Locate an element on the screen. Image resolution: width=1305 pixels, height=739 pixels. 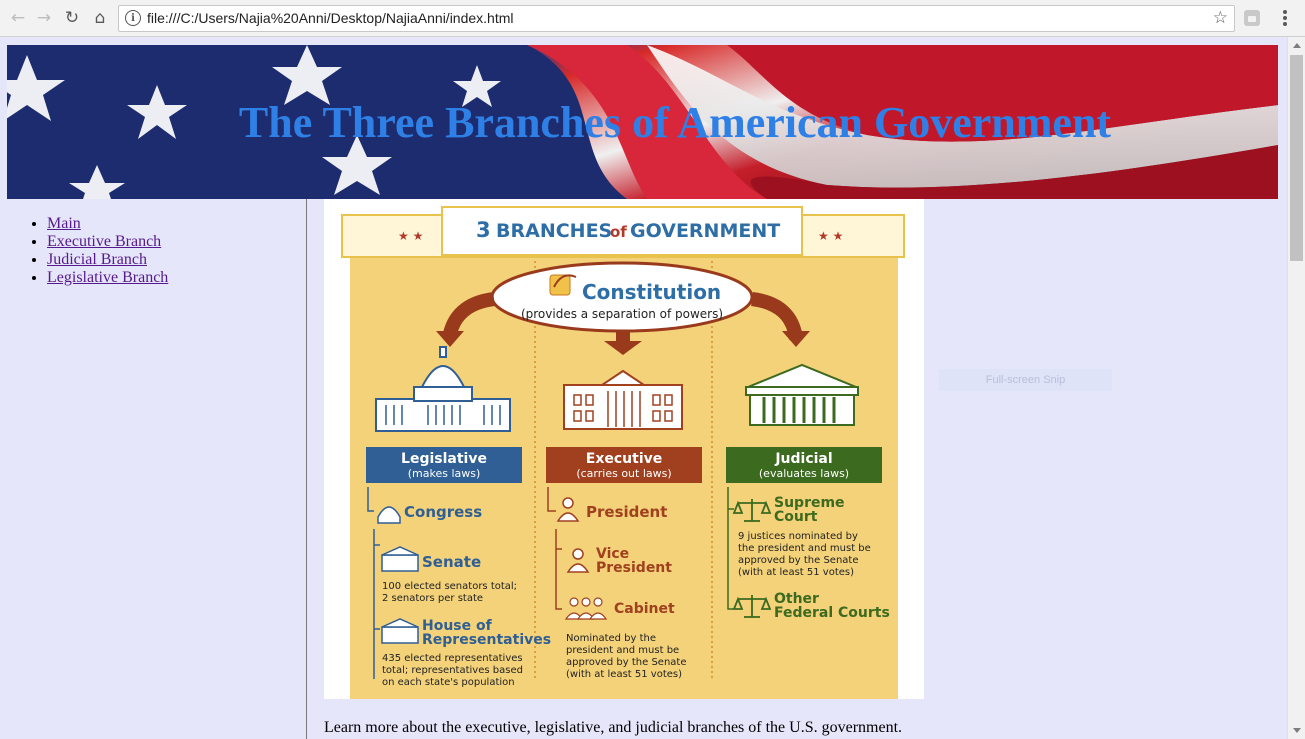
nav-item-main: Main is located at coordinates (107, 224).